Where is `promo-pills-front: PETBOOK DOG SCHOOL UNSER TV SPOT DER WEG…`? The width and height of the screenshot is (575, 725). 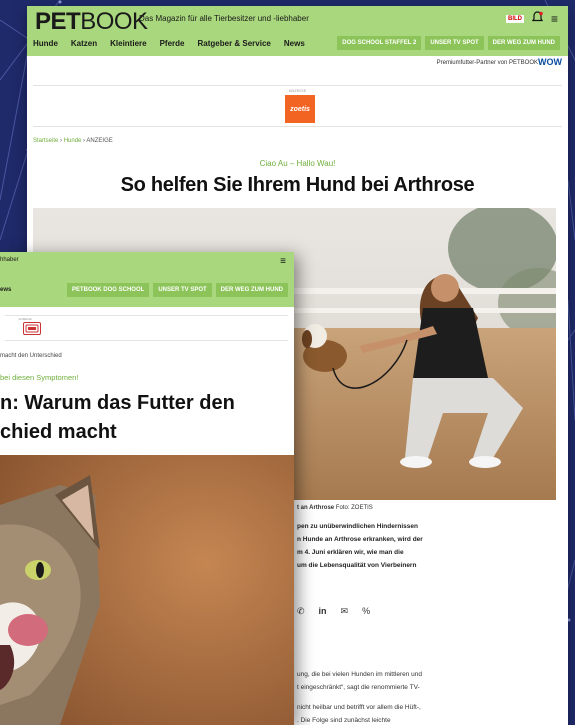
promo-pills-front: PETBOOK DOG SCHOOL UNSER TV SPOT DER WEG… is located at coordinates (177, 290).